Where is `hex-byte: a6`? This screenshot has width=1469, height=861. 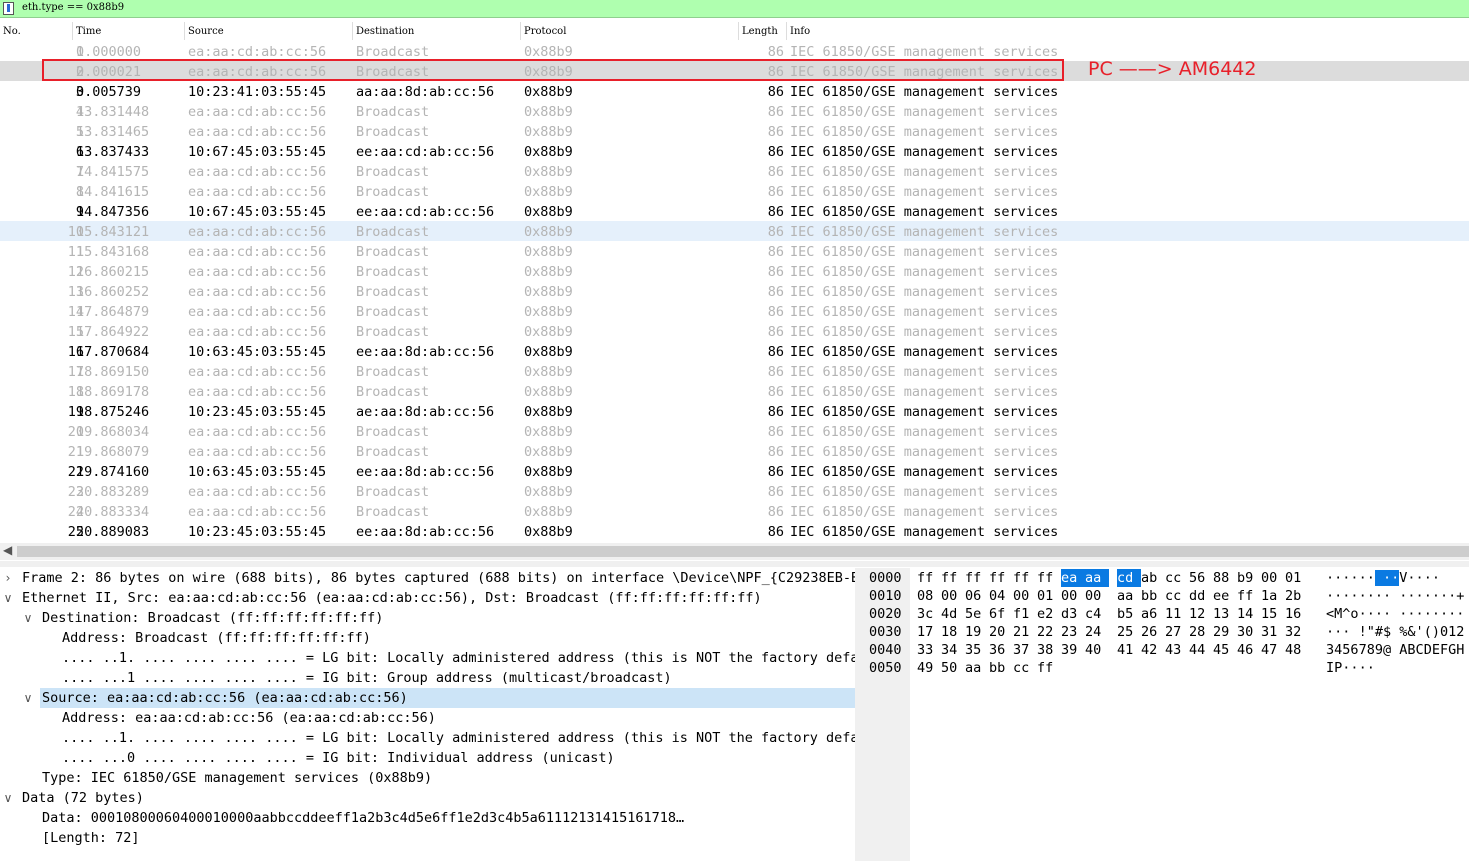 hex-byte: a6 is located at coordinates (1149, 614).